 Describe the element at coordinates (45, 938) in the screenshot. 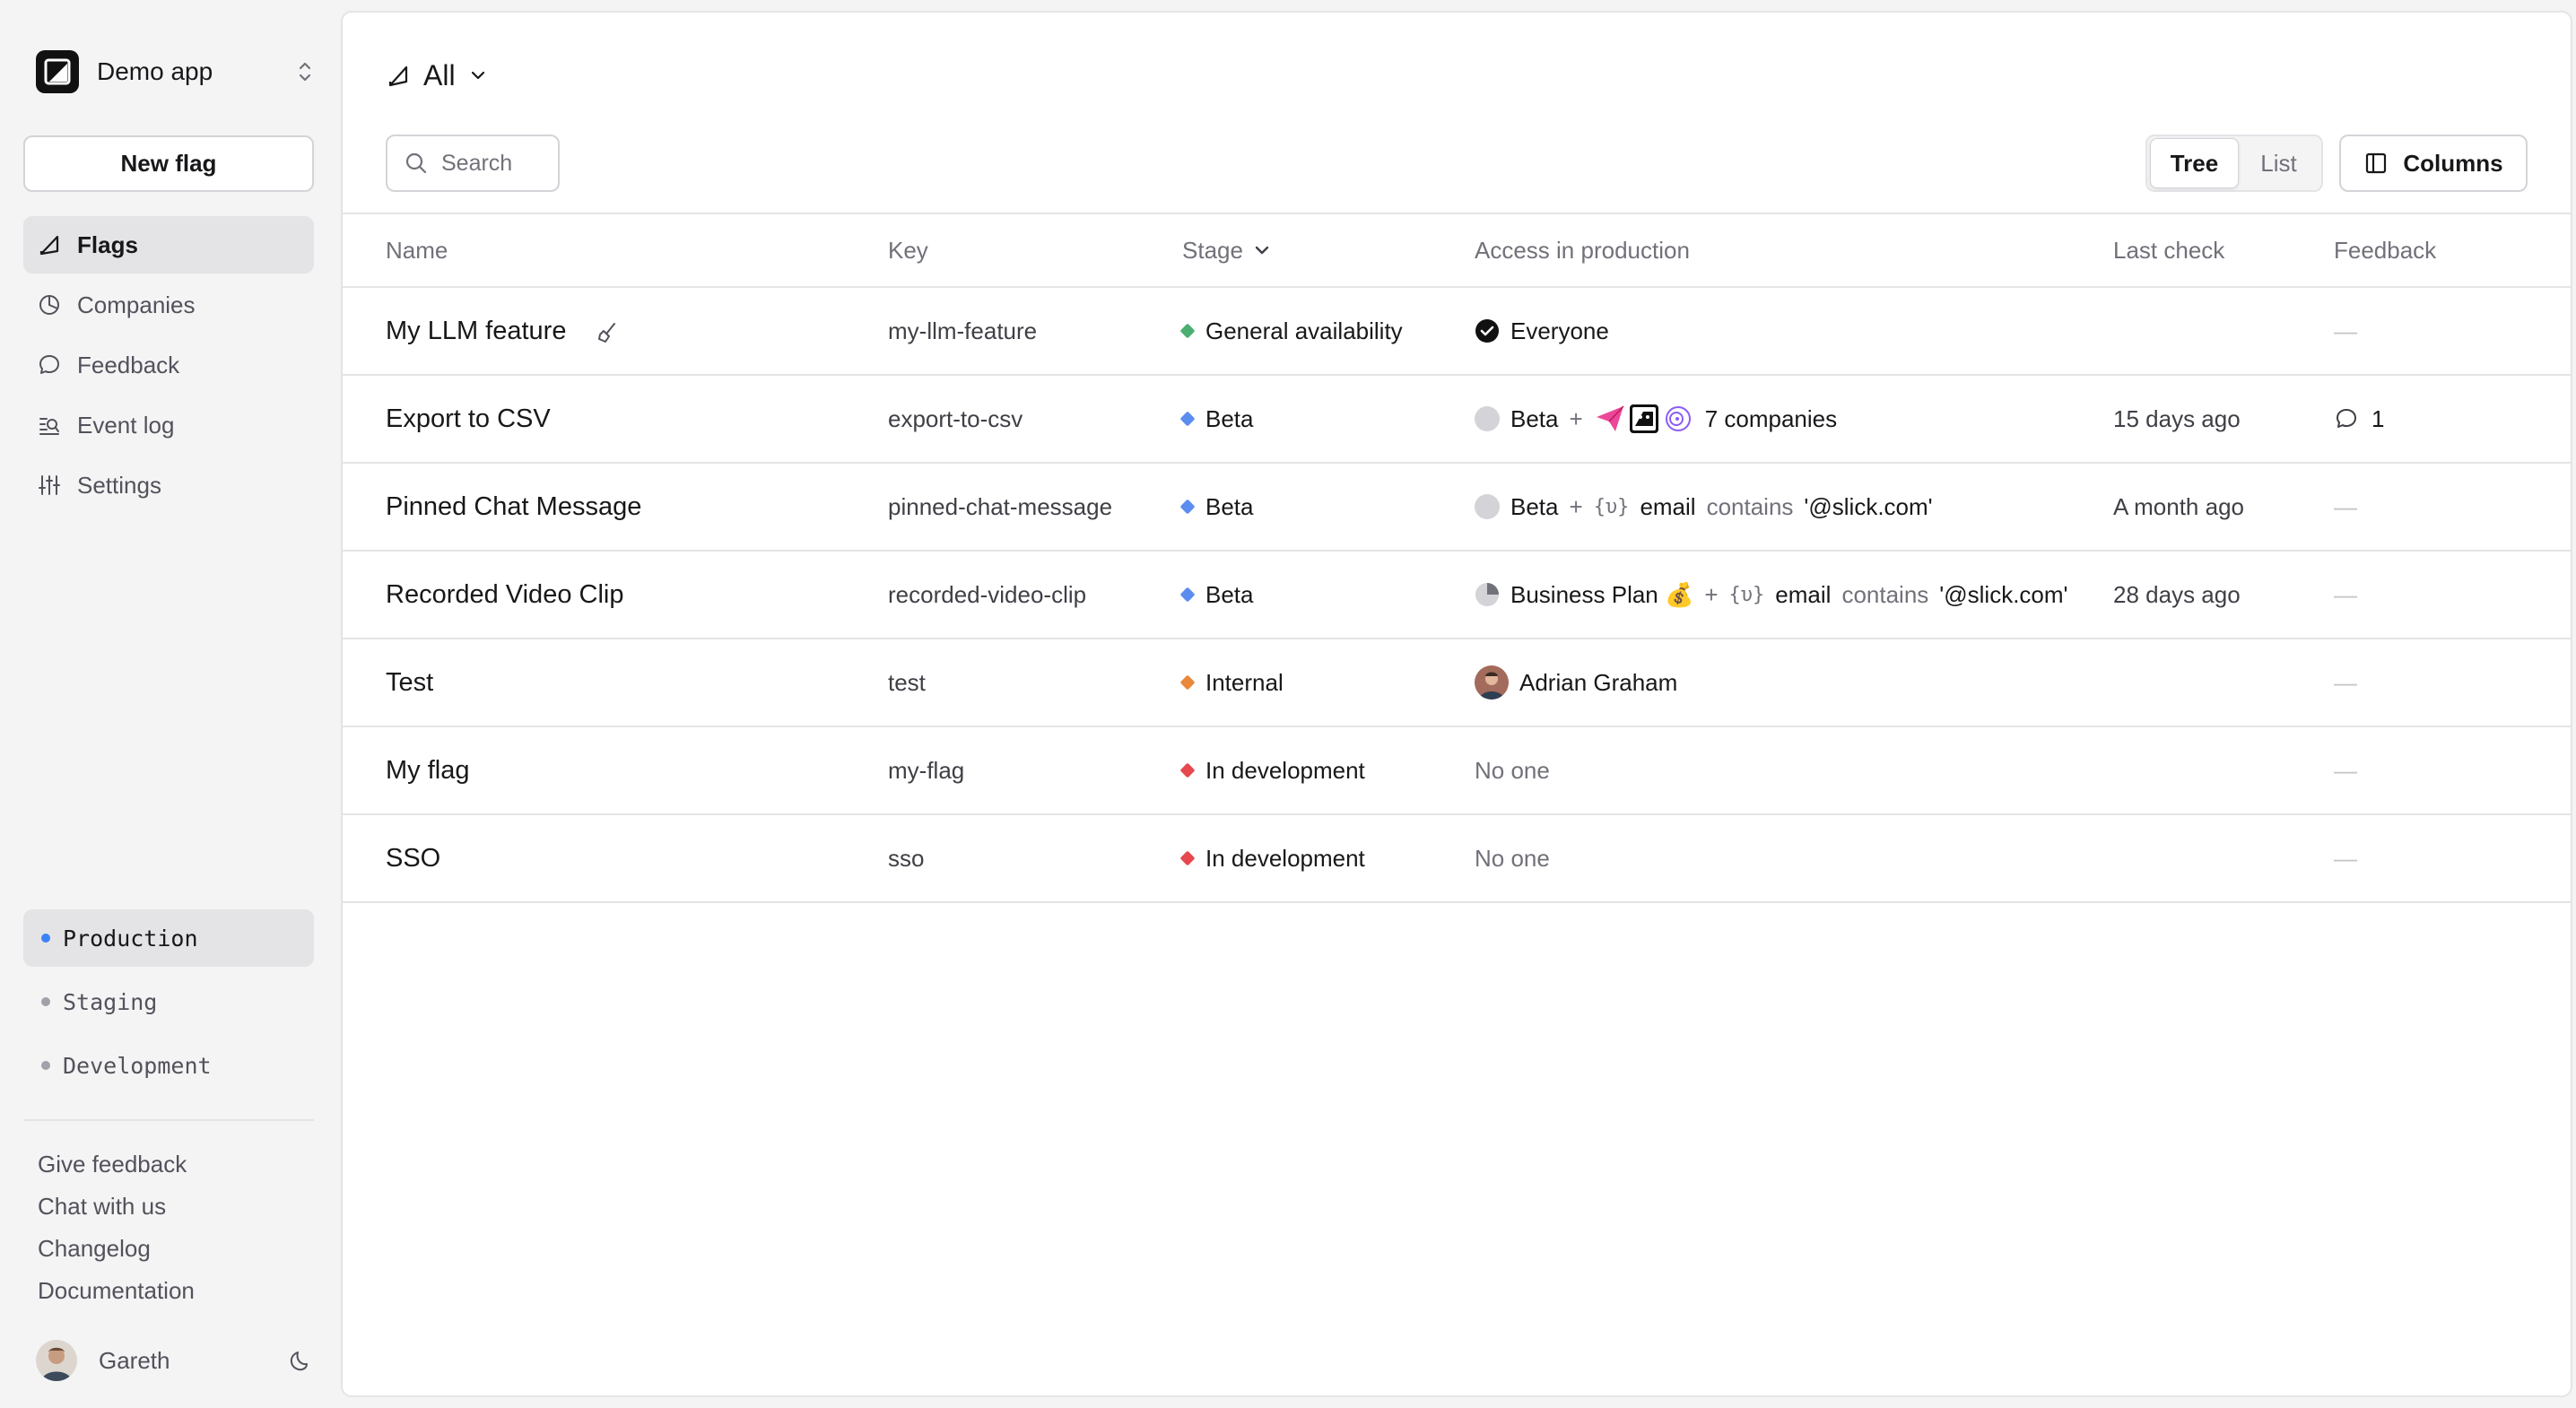

I see `env-dot-icon` at that location.